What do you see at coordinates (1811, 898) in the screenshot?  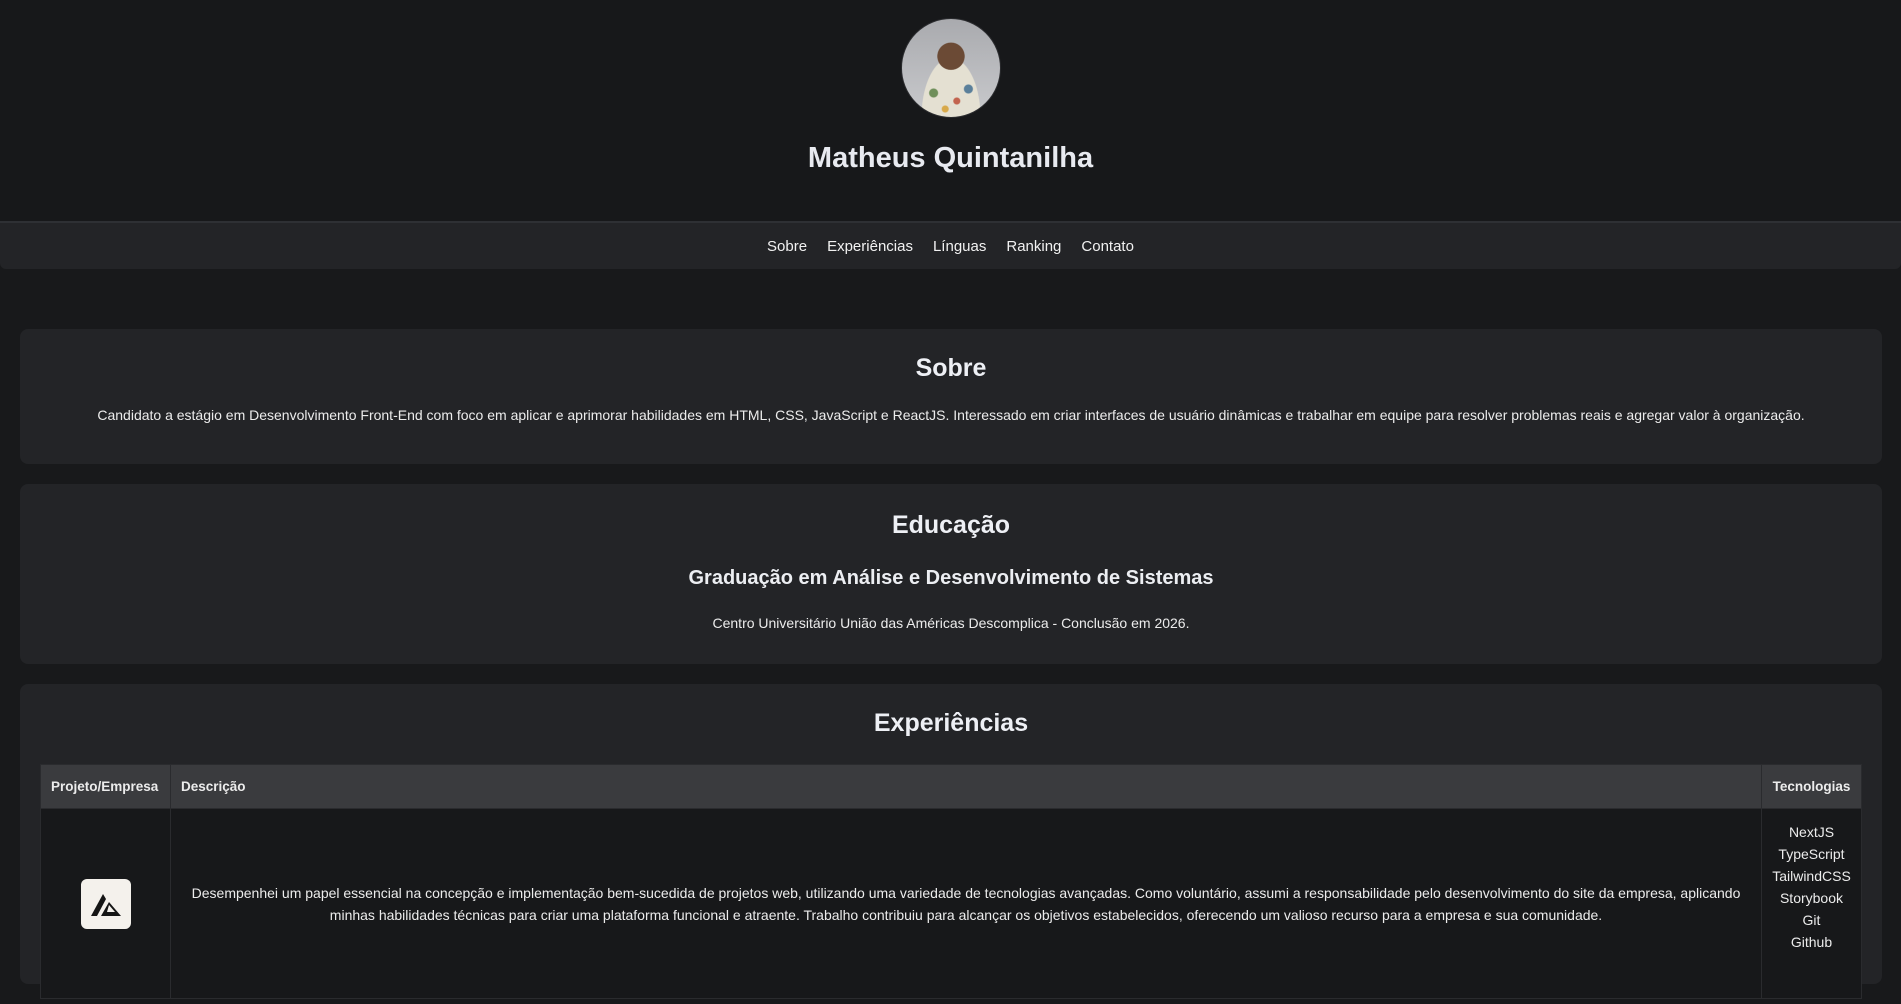 I see `tech-item: Storybook` at bounding box center [1811, 898].